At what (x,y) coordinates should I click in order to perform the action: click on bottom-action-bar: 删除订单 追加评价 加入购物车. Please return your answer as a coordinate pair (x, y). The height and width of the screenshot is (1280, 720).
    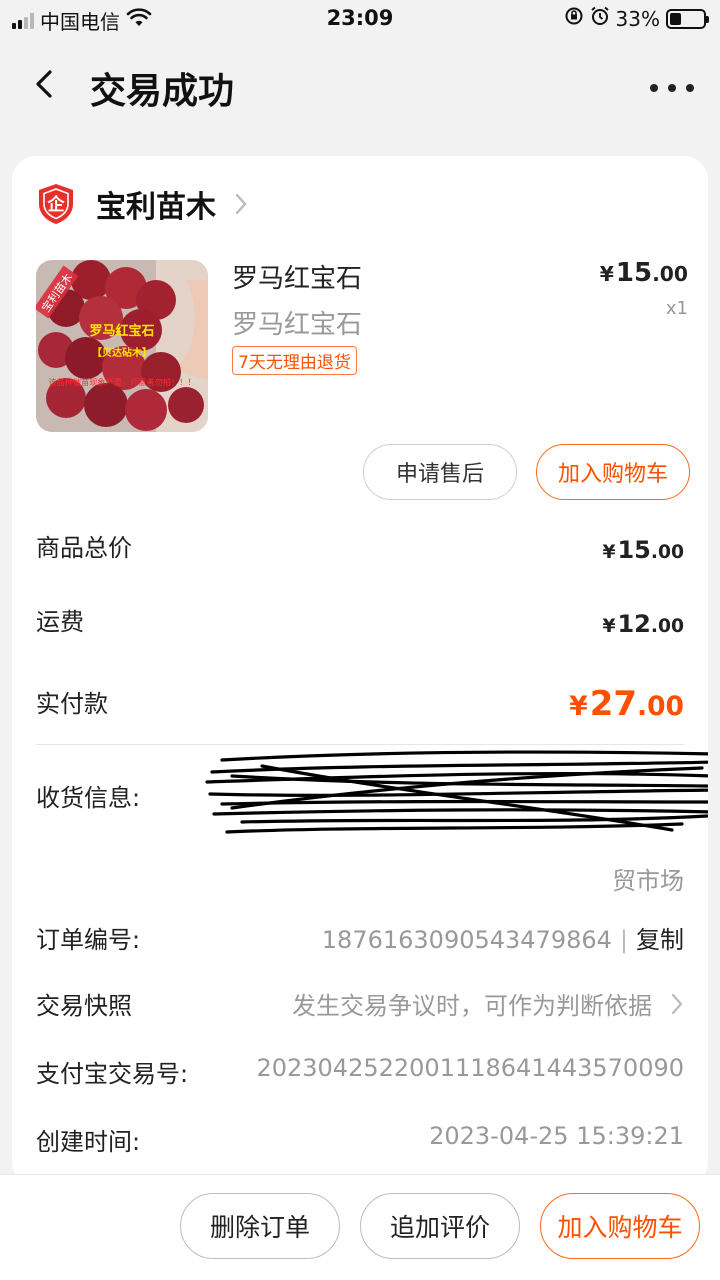
    Looking at the image, I should click on (360, 1227).